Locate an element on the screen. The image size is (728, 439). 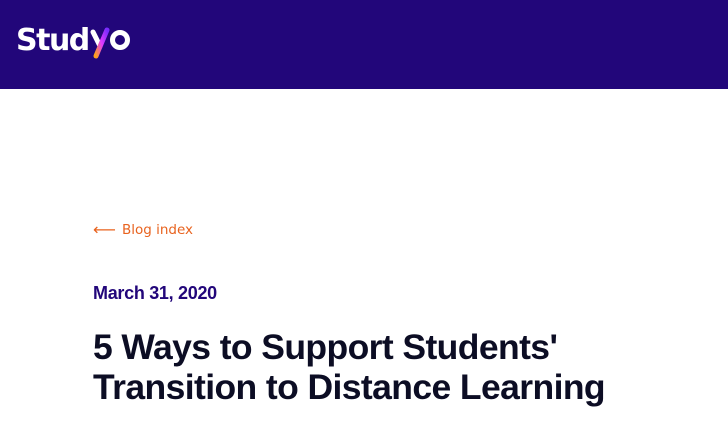
blog-index-label: Blog index is located at coordinates (157, 230).